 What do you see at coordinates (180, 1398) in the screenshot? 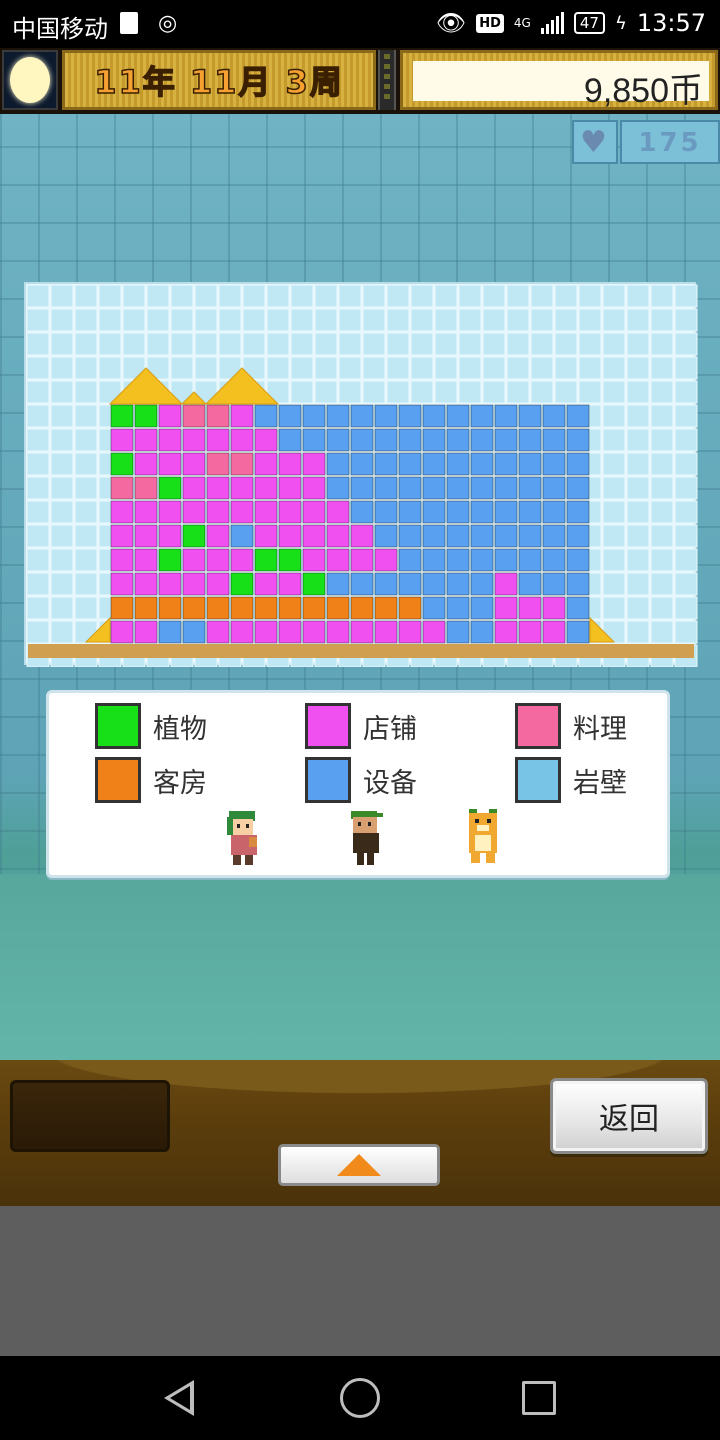
I see `nav-back-icon` at bounding box center [180, 1398].